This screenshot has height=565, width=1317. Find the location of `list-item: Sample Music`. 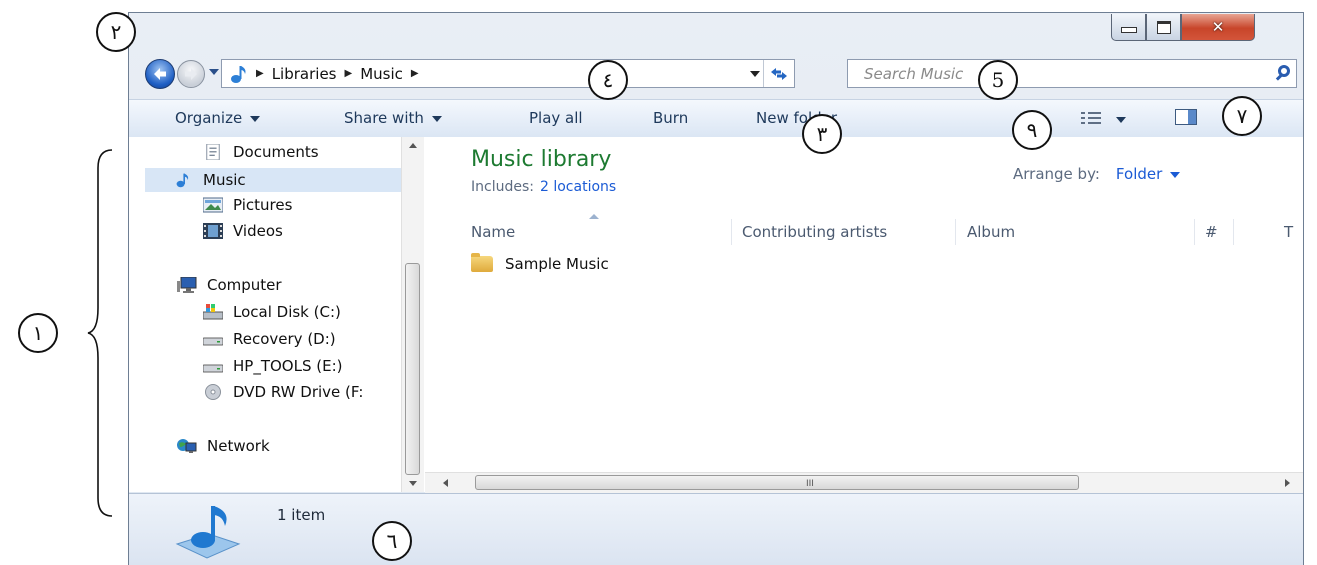

list-item: Sample Music is located at coordinates (540, 263).